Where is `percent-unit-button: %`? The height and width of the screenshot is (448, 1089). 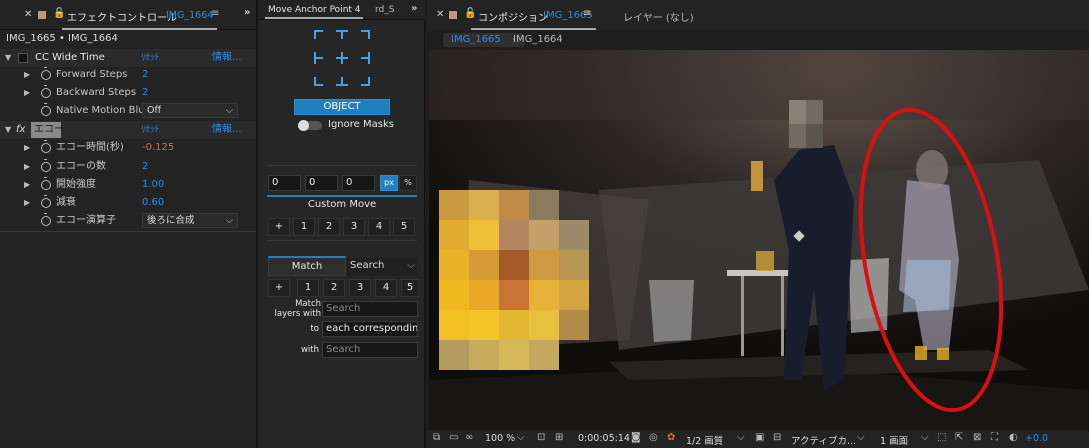
percent-unit-button: % is located at coordinates (408, 183).